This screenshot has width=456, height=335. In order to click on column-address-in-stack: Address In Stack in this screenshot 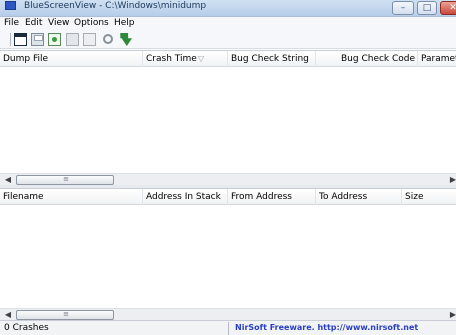, I will do `click(185, 197)`.